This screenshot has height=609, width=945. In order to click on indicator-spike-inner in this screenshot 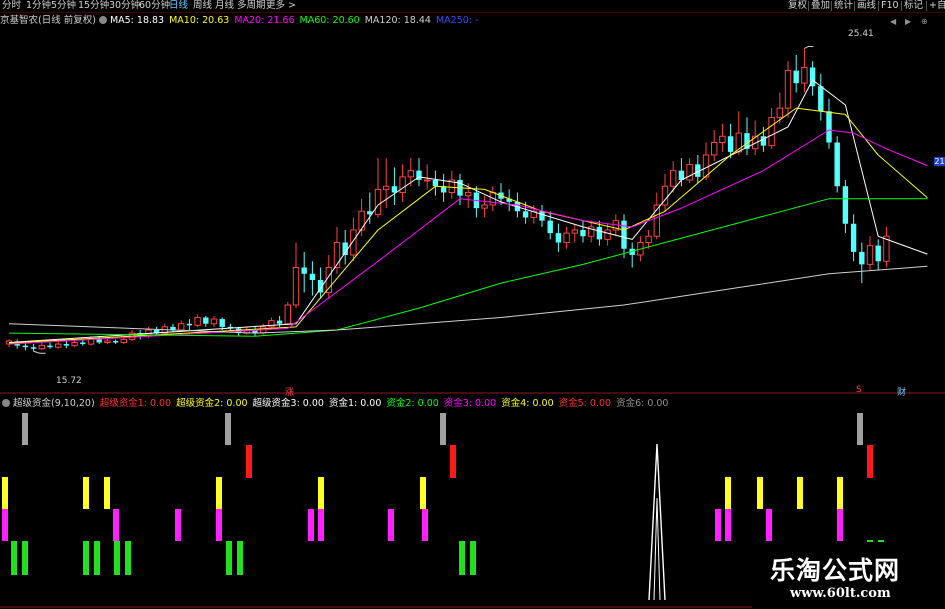, I will do `click(655, 549)`.